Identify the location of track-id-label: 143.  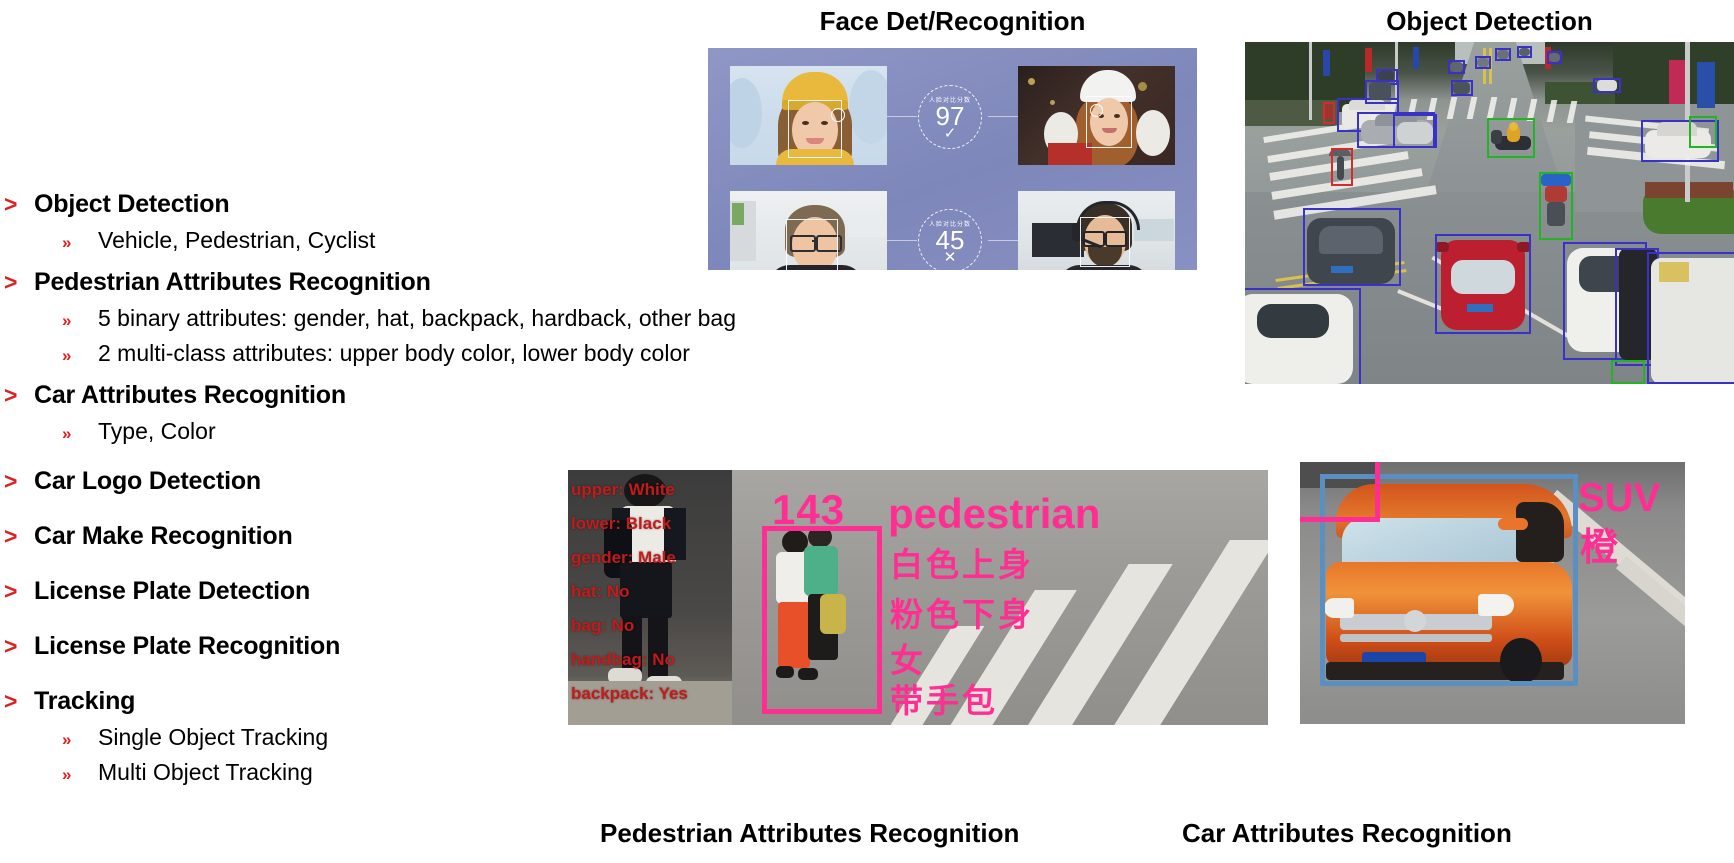
(809, 509).